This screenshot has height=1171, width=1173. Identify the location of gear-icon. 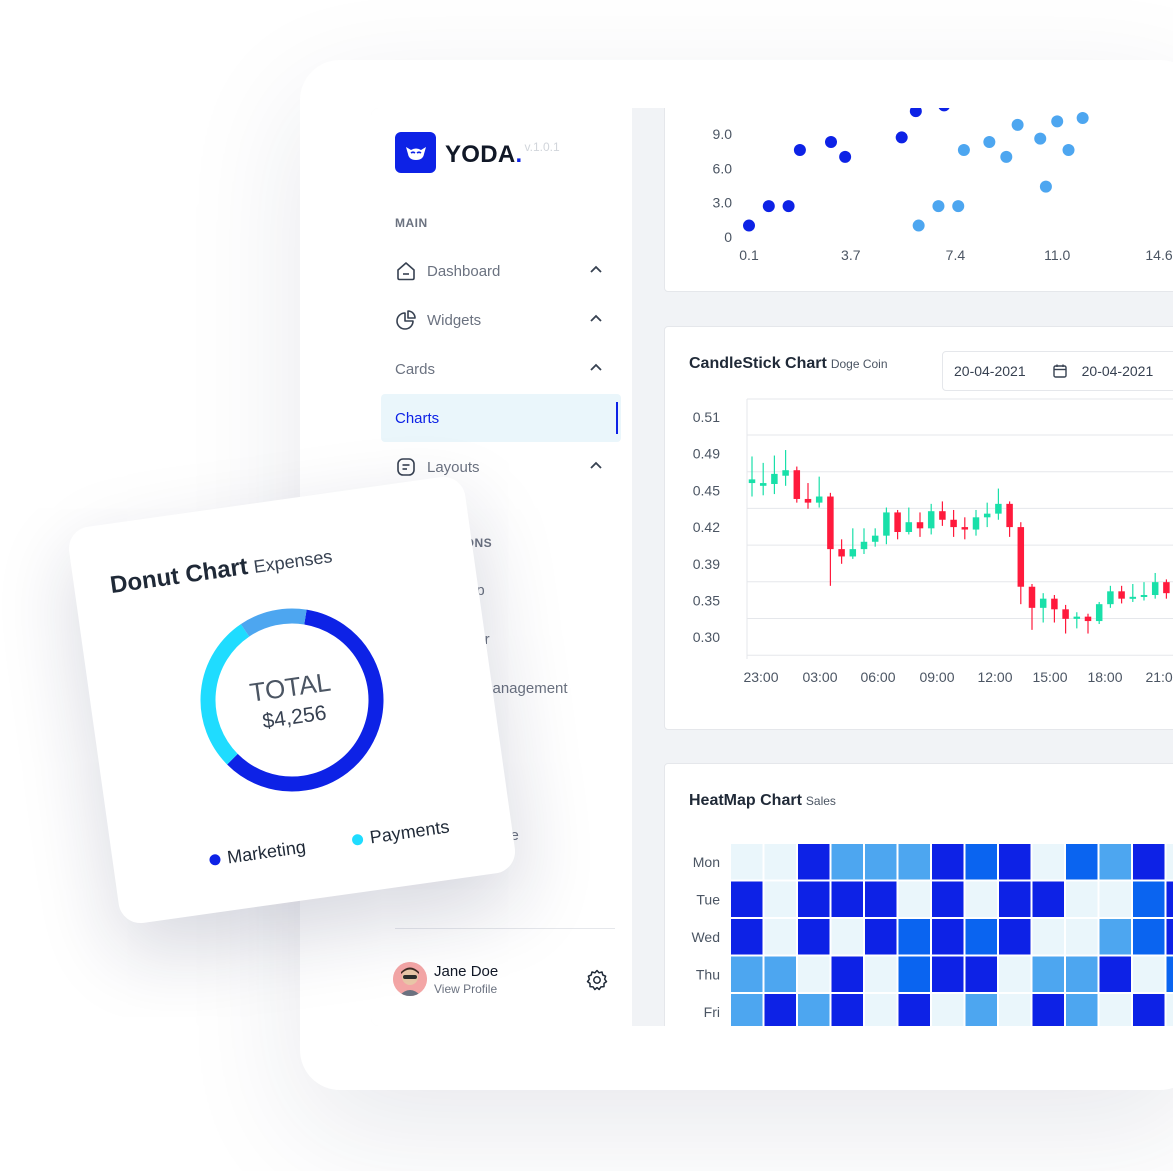
(597, 982).